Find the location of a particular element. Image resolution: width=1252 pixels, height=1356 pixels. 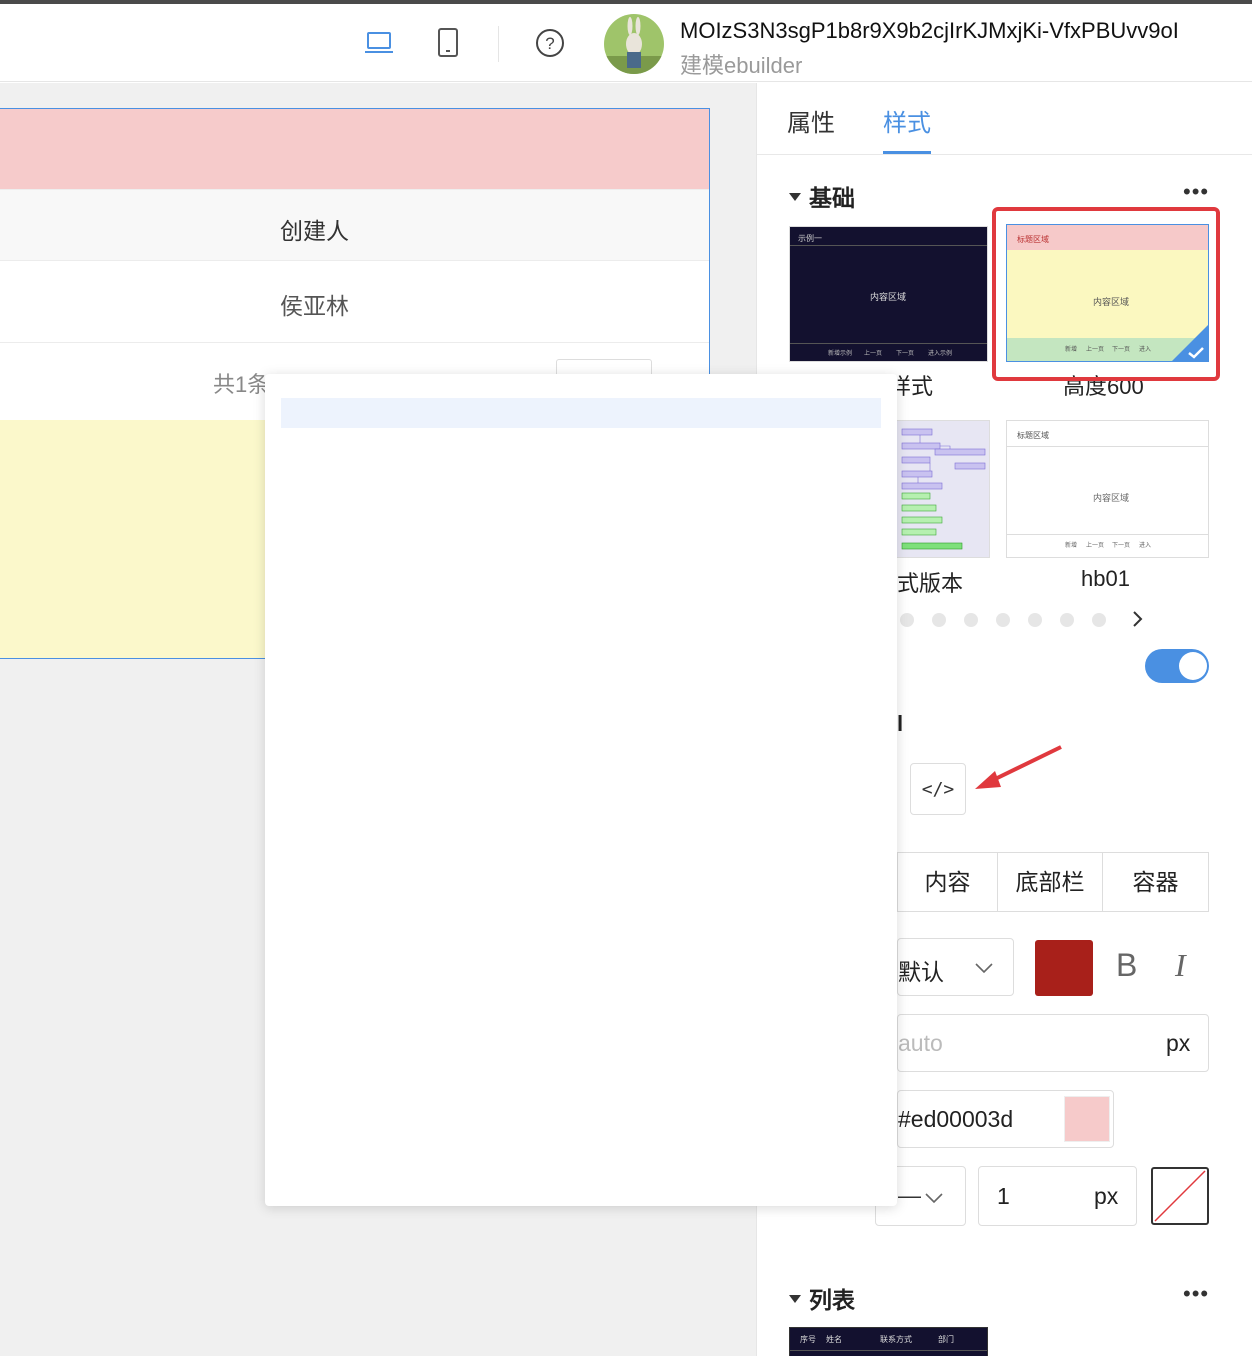

bold-button: B is located at coordinates (1126, 965).